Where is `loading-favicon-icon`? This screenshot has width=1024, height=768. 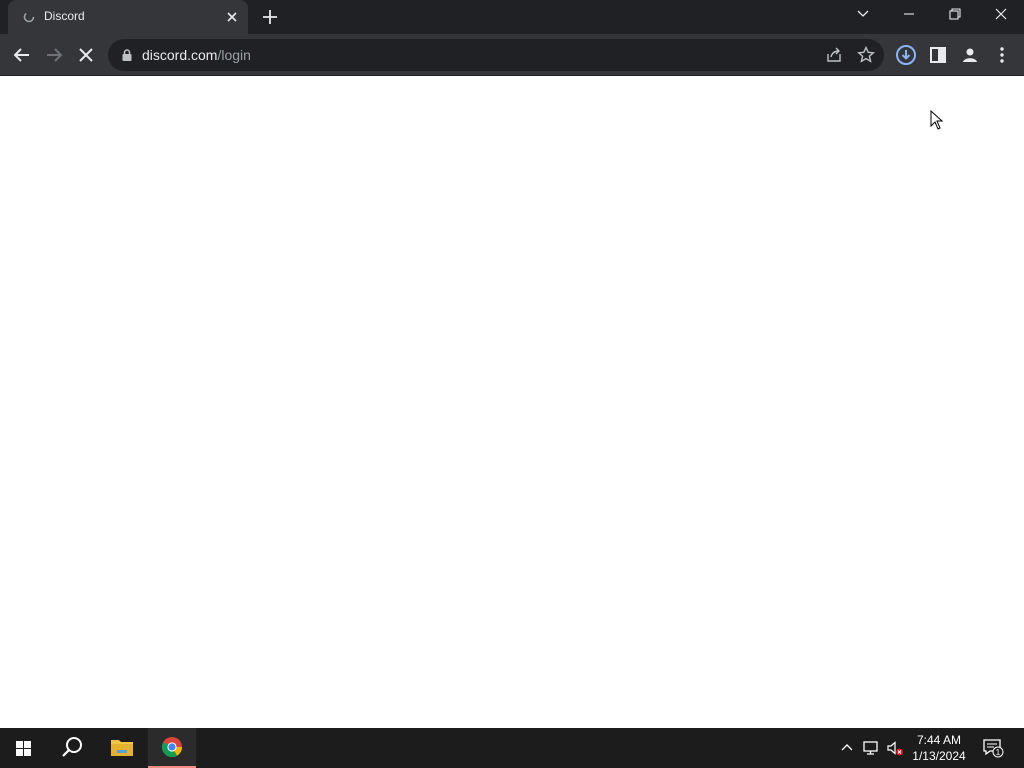
loading-favicon-icon is located at coordinates (29, 17).